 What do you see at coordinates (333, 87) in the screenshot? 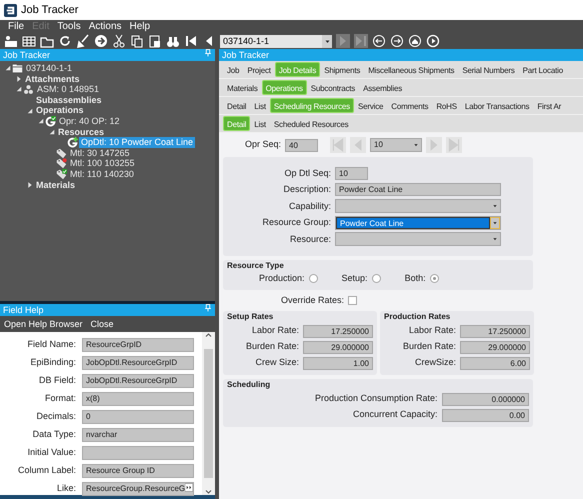
I see `tab: Subcontracts` at bounding box center [333, 87].